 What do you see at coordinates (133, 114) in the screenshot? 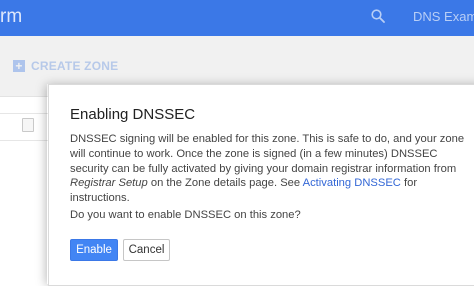
I see `dialog-title: Enabling DNSSEC` at bounding box center [133, 114].